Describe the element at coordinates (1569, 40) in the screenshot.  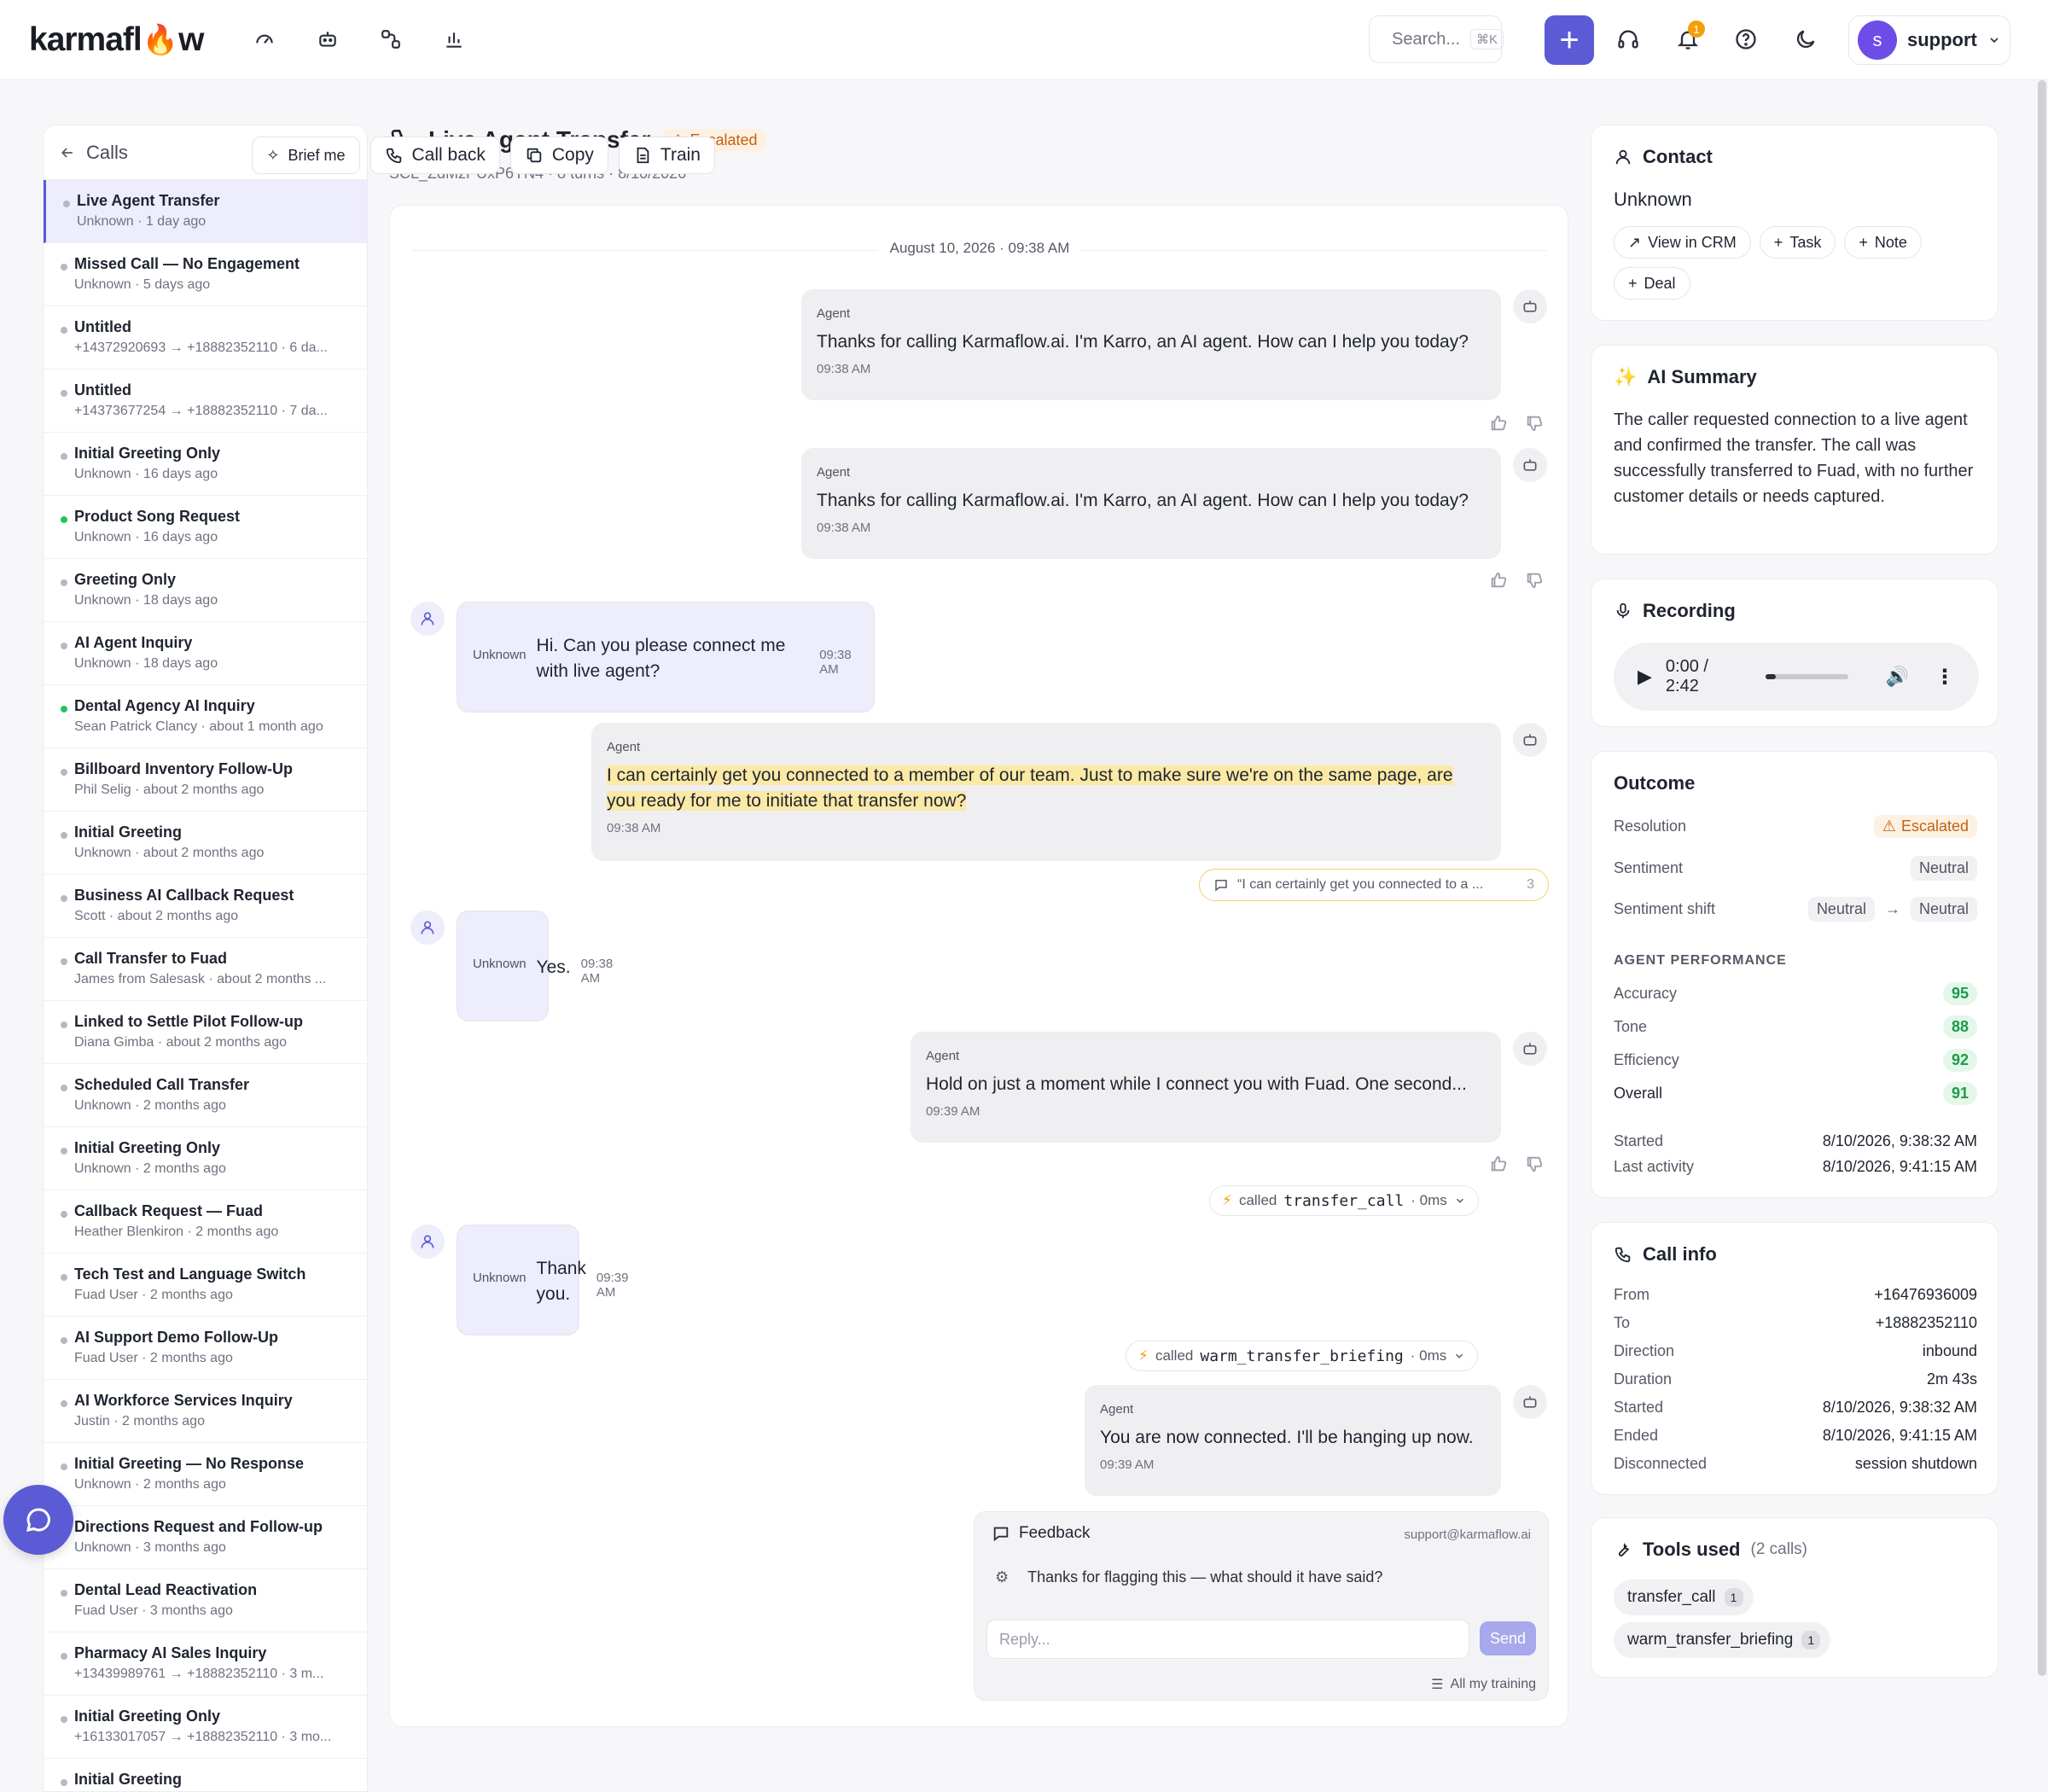
I see `add-button: +` at that location.